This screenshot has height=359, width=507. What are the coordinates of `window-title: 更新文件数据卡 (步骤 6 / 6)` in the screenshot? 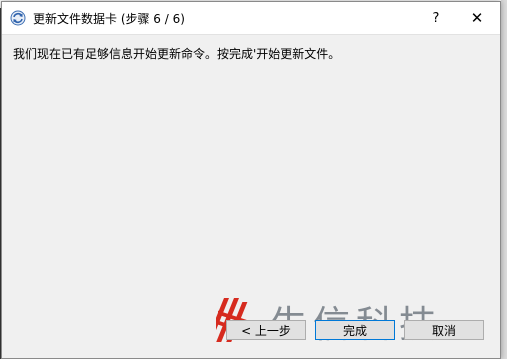 It's located at (109, 19).